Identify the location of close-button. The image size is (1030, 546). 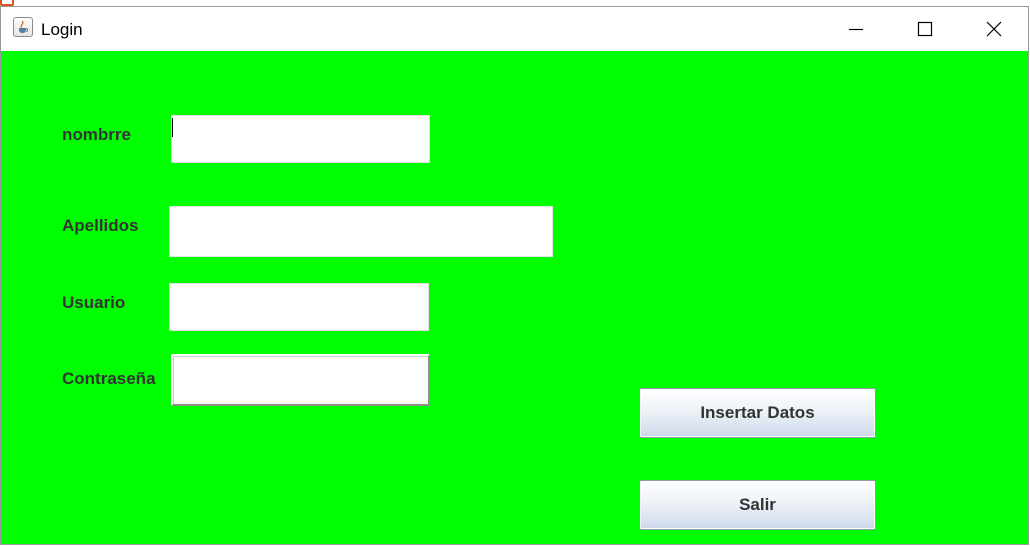
(994, 29).